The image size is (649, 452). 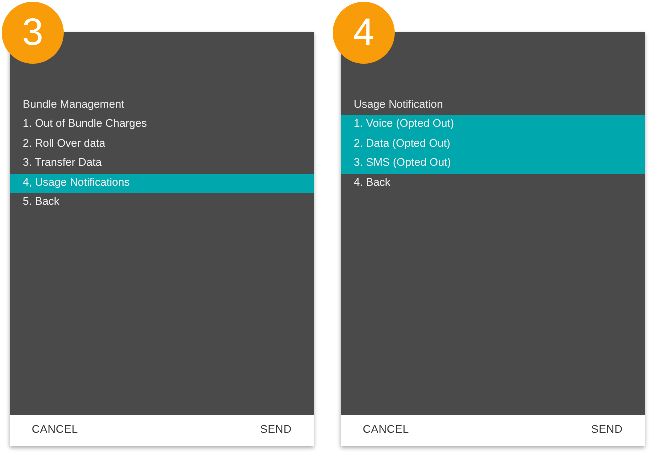 What do you see at coordinates (162, 202) in the screenshot?
I see `menu-item: 5. Back` at bounding box center [162, 202].